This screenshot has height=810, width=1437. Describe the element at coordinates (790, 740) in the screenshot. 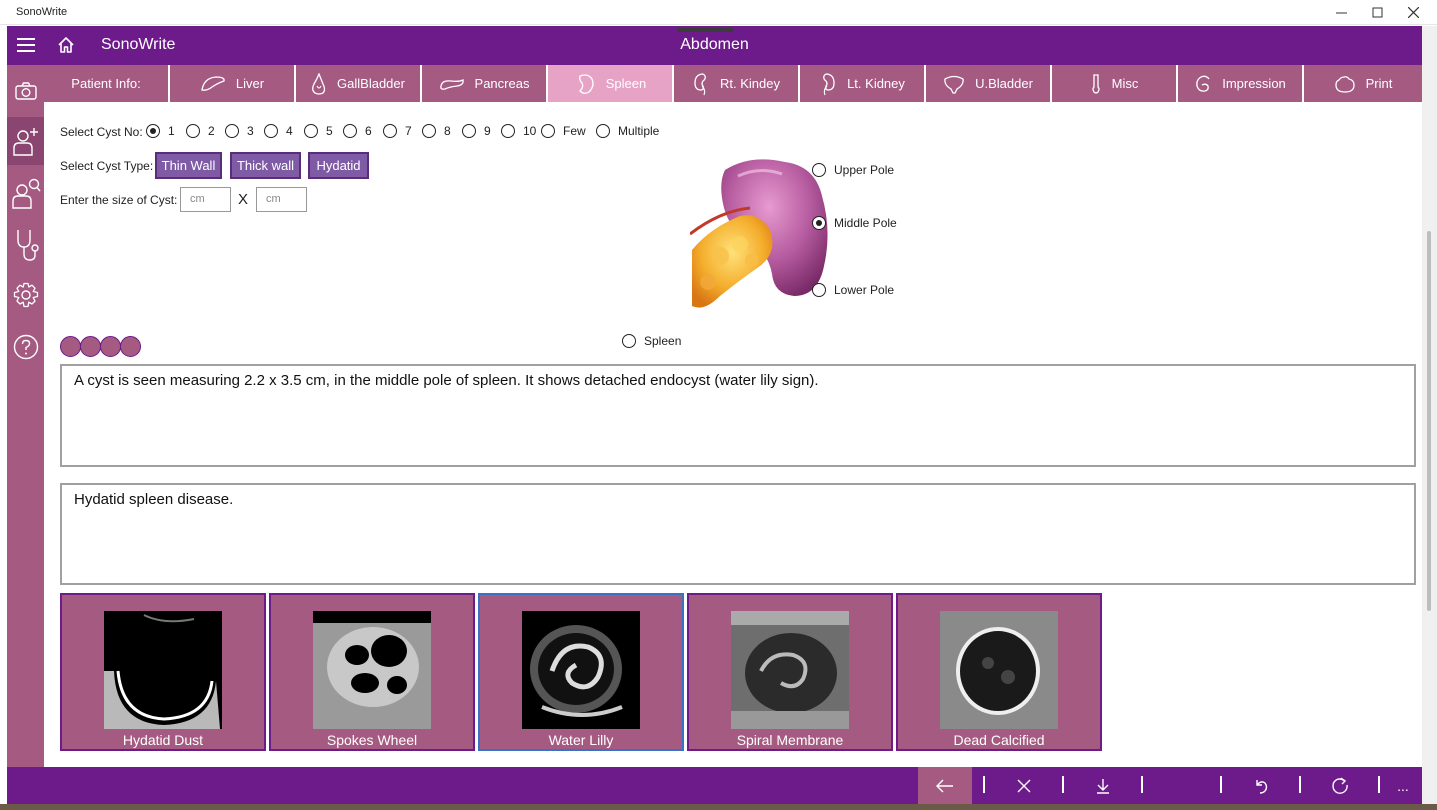

I see `image-caption: Spiral Membrane` at that location.